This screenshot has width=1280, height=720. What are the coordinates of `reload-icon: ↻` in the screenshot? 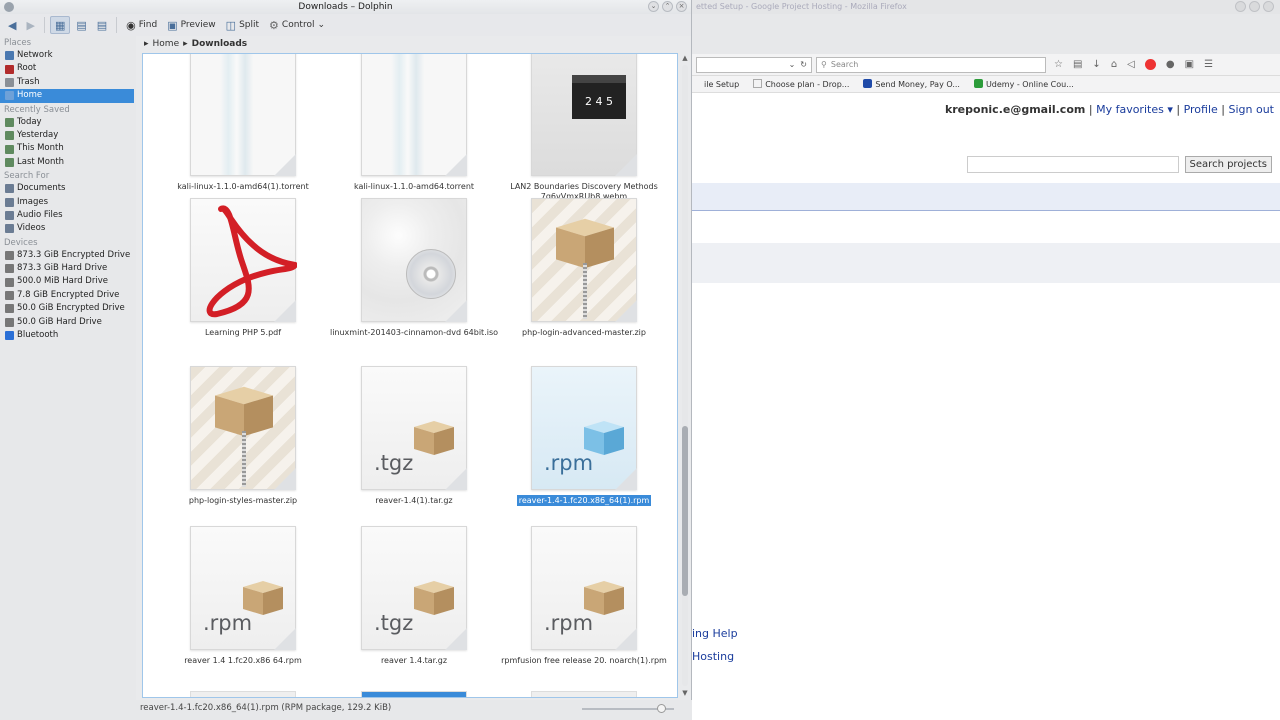 It's located at (803, 64).